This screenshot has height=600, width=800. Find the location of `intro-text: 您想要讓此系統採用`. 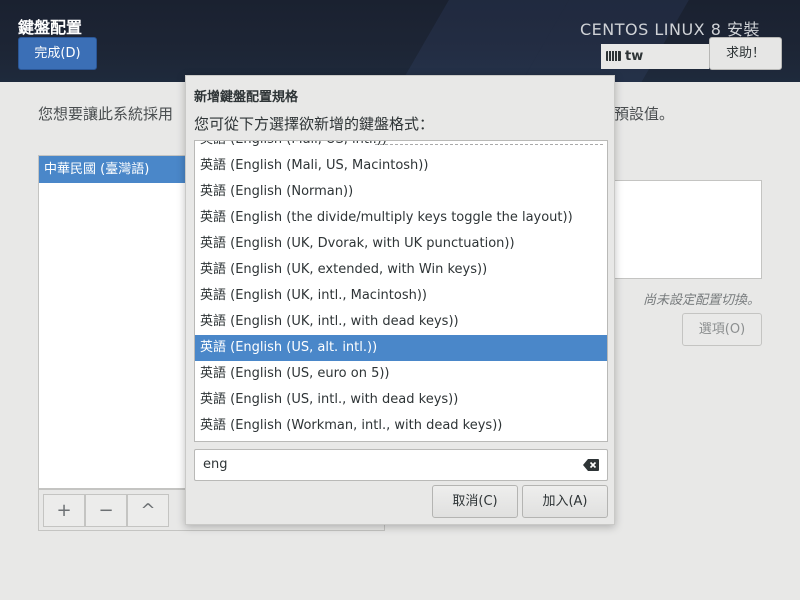

intro-text: 您想要讓此系統採用 is located at coordinates (106, 114).